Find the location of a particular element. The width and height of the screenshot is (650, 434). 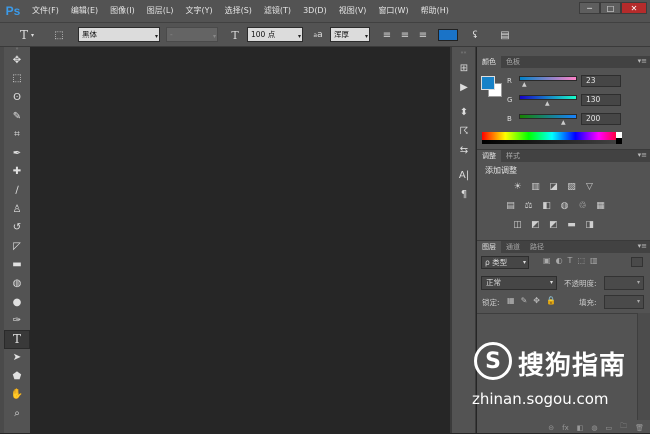

align-right-icon: ≡ is located at coordinates (423, 35).